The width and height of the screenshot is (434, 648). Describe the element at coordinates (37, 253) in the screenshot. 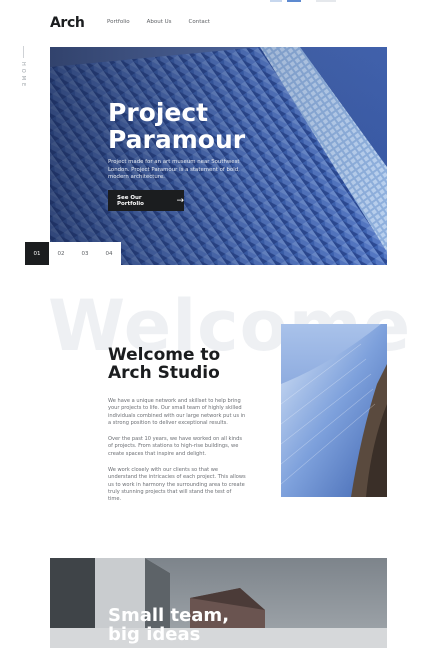

I see `pager-item-01: 01` at that location.